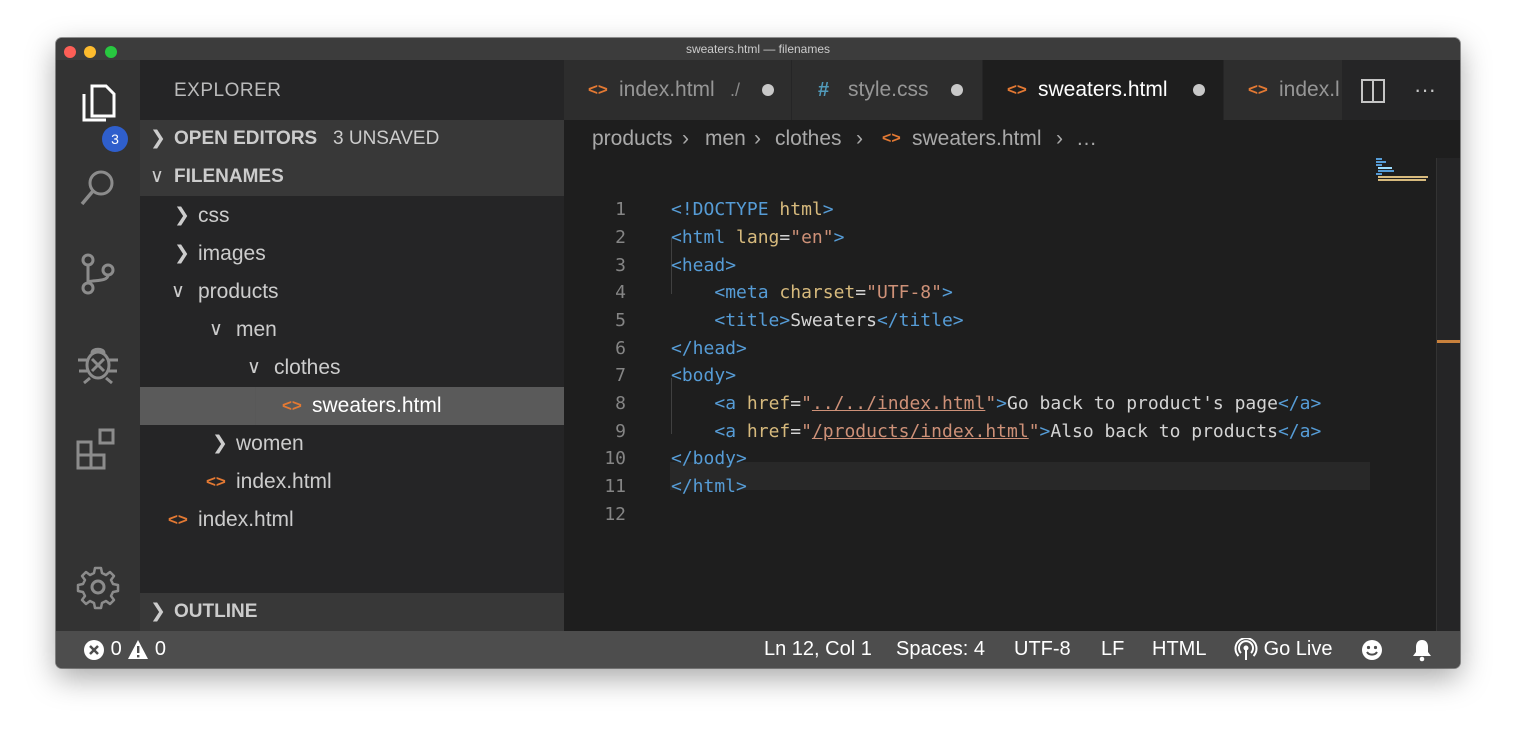  Describe the element at coordinates (703, 376) in the screenshot. I see `code-line: <body>` at that location.